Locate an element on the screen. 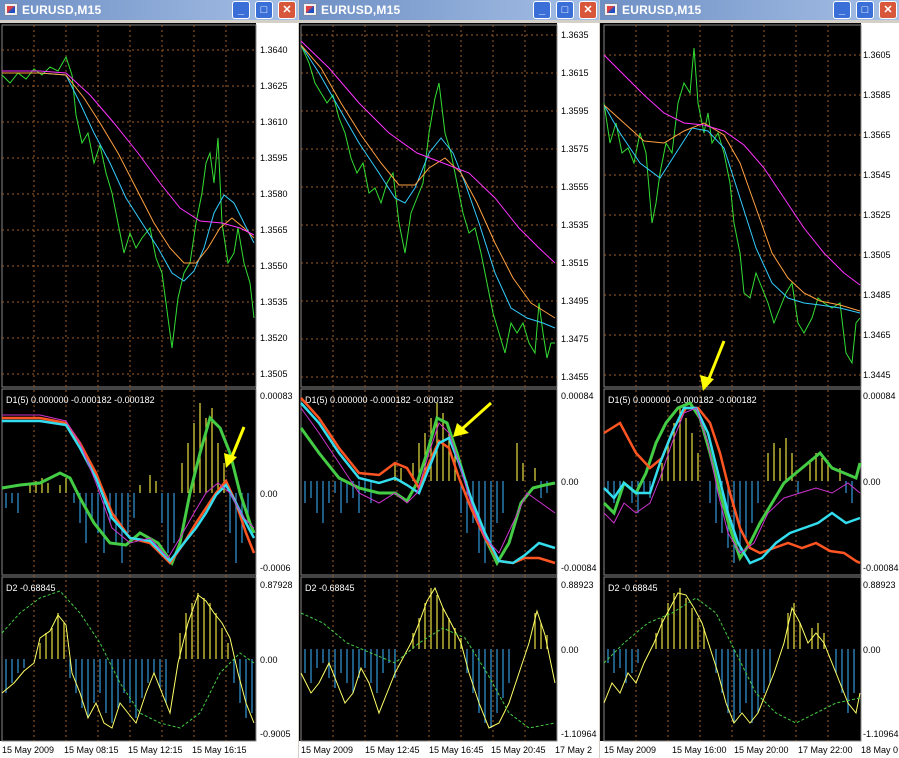 This screenshot has width=899, height=758. price-tick: 1.3535 is located at coordinates (575, 225).